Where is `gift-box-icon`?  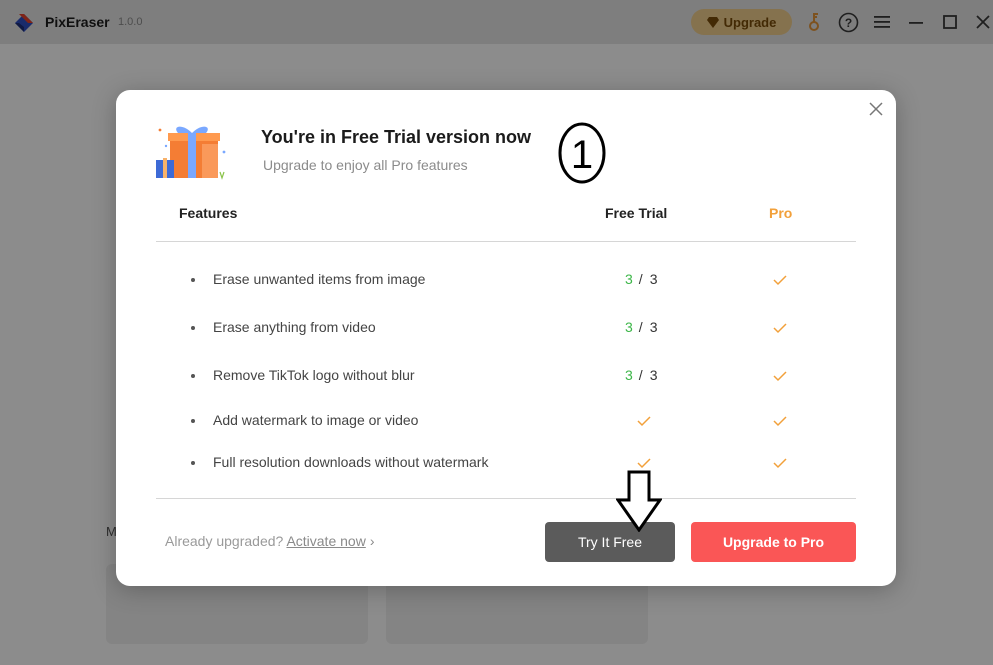
gift-box-icon is located at coordinates (191, 153).